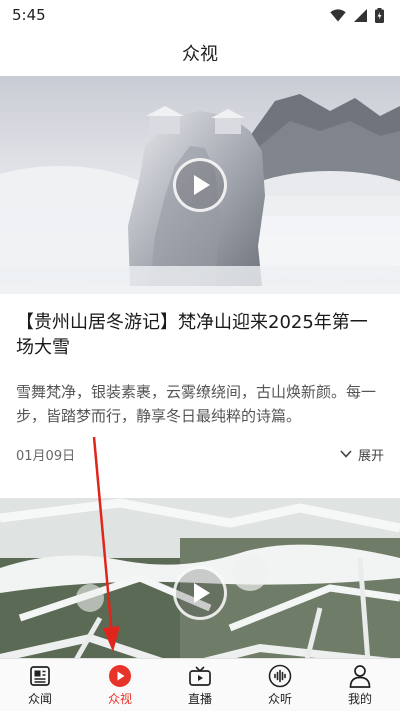 The height and width of the screenshot is (711, 400). Describe the element at coordinates (200, 454) in the screenshot. I see `article-meta: 01月09日 展开` at that location.